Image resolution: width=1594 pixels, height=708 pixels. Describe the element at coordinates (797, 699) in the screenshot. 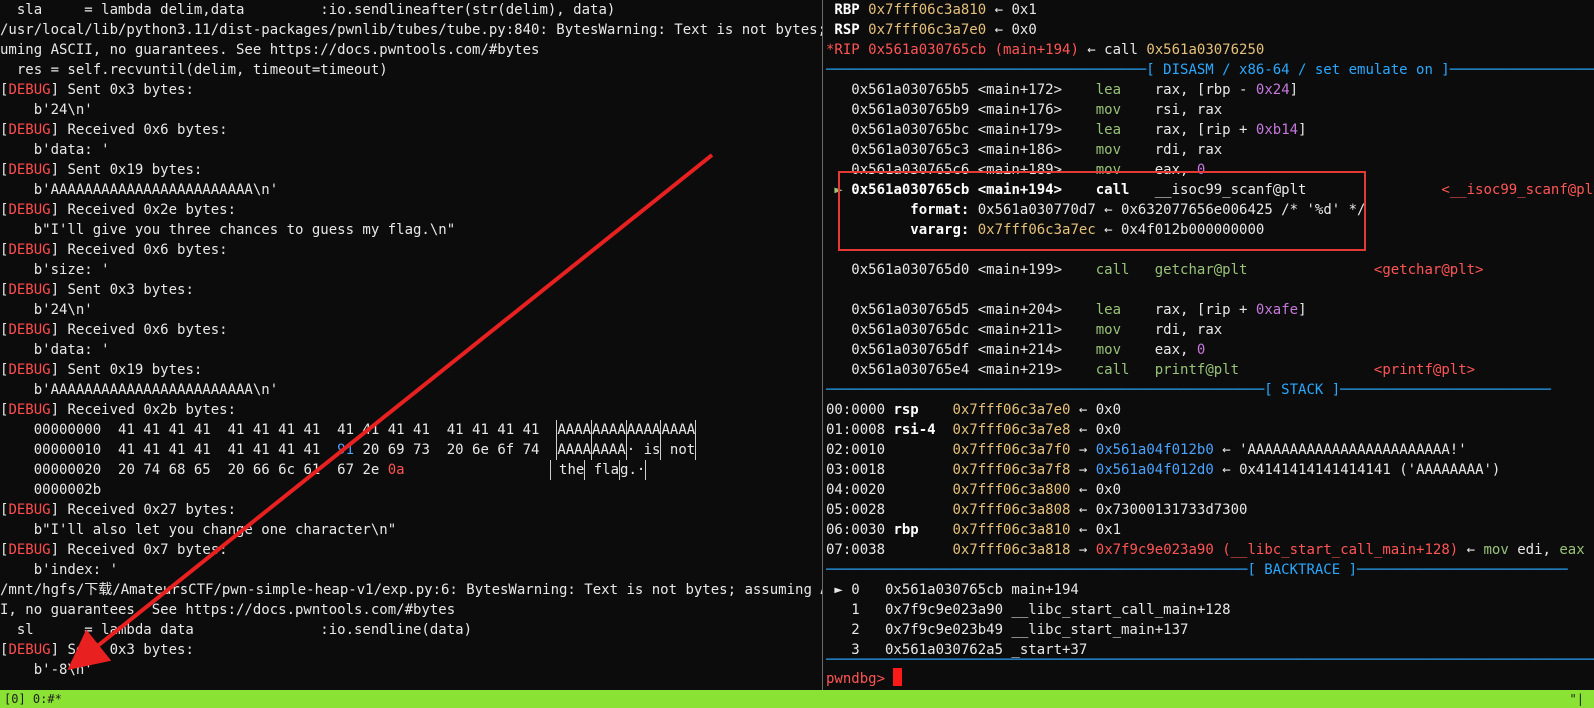

I see `tmux-status-bar: [0] 0:#* "|` at that location.